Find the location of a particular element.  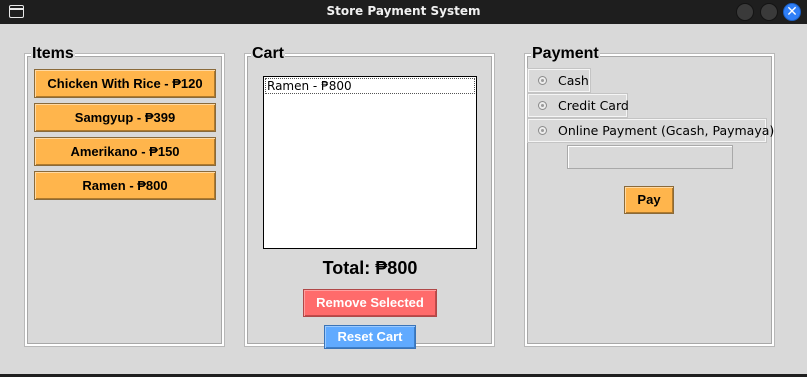

item-button-chicken-with-rice: Chicken With Rice - ₱120 is located at coordinates (125, 83).